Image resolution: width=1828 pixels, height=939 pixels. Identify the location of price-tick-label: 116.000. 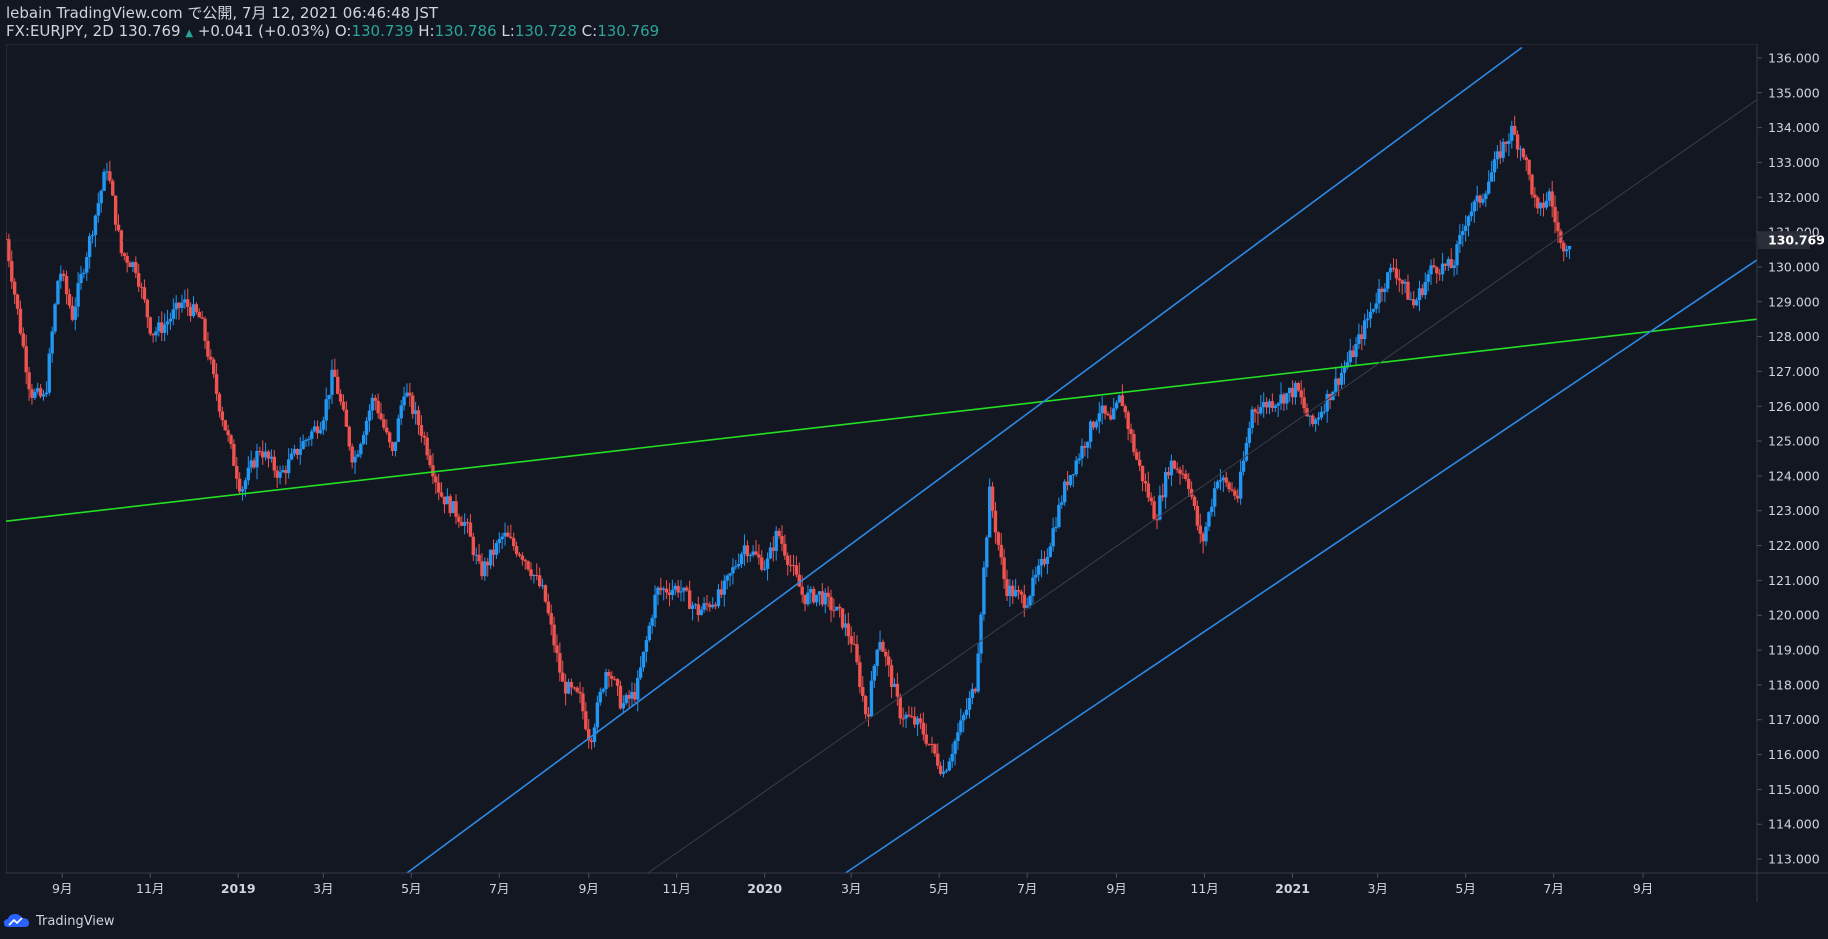
(1794, 754).